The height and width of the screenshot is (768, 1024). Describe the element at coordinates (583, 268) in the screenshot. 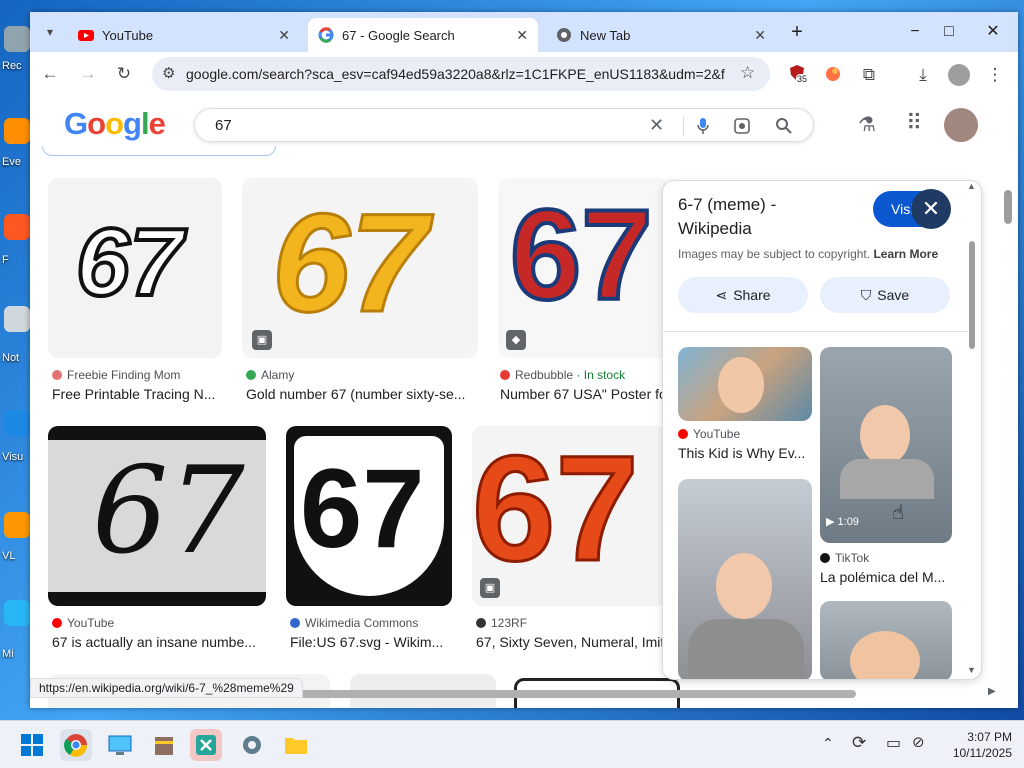

I see `result-image: 67 ◆` at that location.